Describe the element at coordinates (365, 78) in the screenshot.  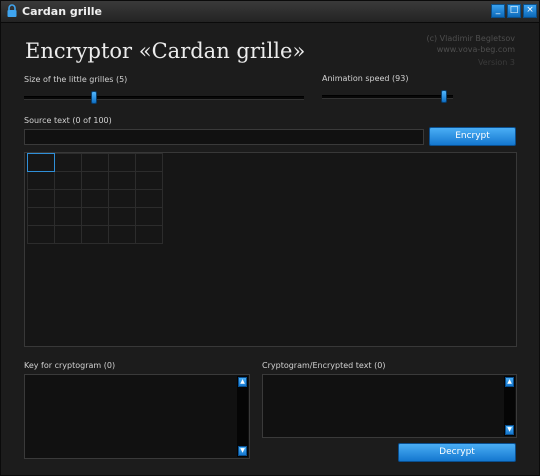
I see `animation-speed-label: Animation speed (93)` at that location.